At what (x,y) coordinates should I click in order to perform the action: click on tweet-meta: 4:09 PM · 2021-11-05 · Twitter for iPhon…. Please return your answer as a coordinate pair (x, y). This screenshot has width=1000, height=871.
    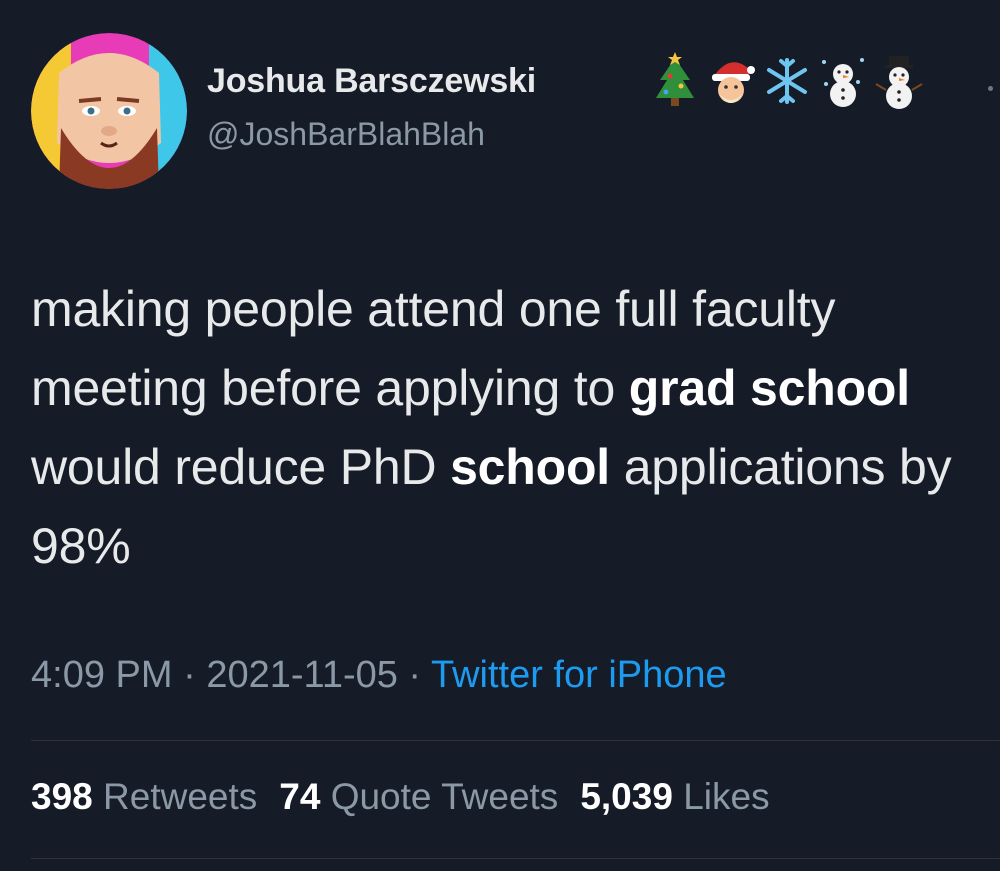
    Looking at the image, I should click on (379, 675).